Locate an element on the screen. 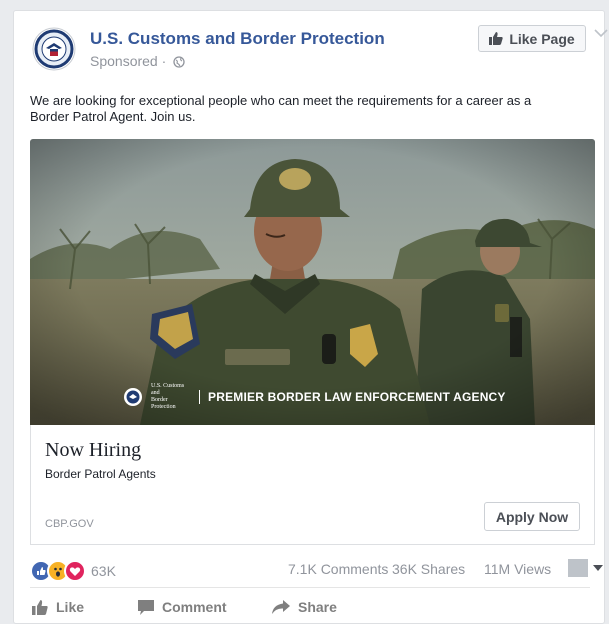 The height and width of the screenshot is (624, 609). banner-tagline: PREMIER BORDER LAW ENFORCEMENT AGENCY is located at coordinates (357, 397).